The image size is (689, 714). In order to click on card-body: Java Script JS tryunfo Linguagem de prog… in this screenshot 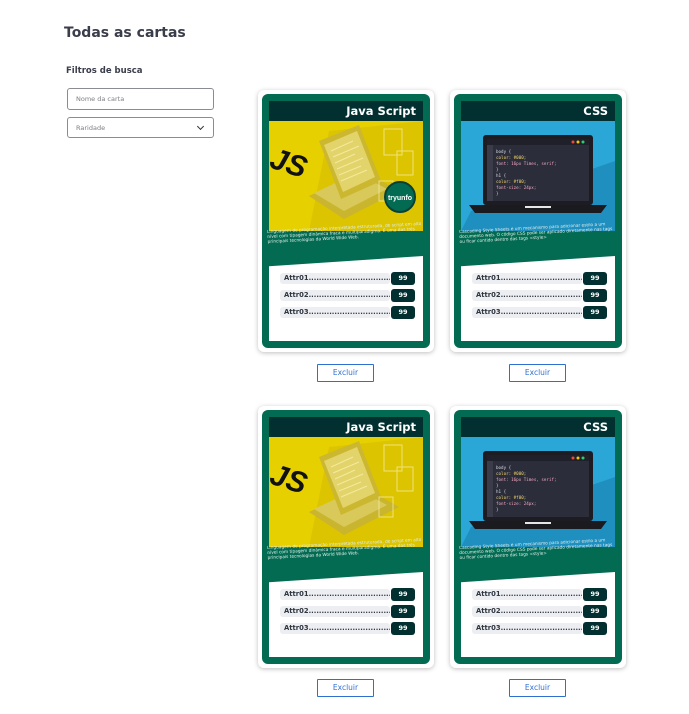, I will do `click(346, 221)`.